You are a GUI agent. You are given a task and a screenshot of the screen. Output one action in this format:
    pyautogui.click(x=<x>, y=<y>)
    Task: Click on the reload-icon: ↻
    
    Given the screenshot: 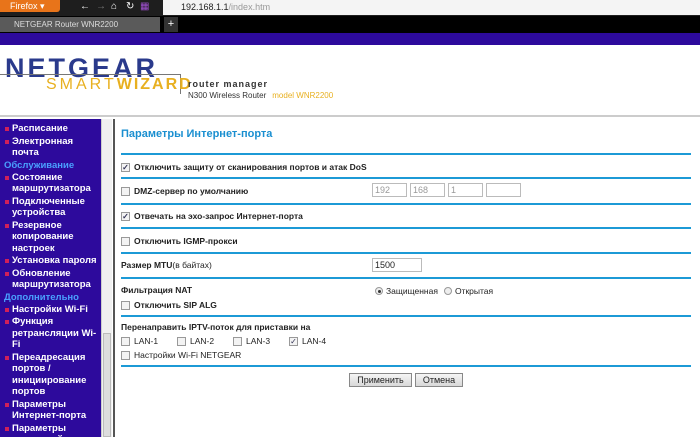 What is the action you would take?
    pyautogui.click(x=130, y=6)
    